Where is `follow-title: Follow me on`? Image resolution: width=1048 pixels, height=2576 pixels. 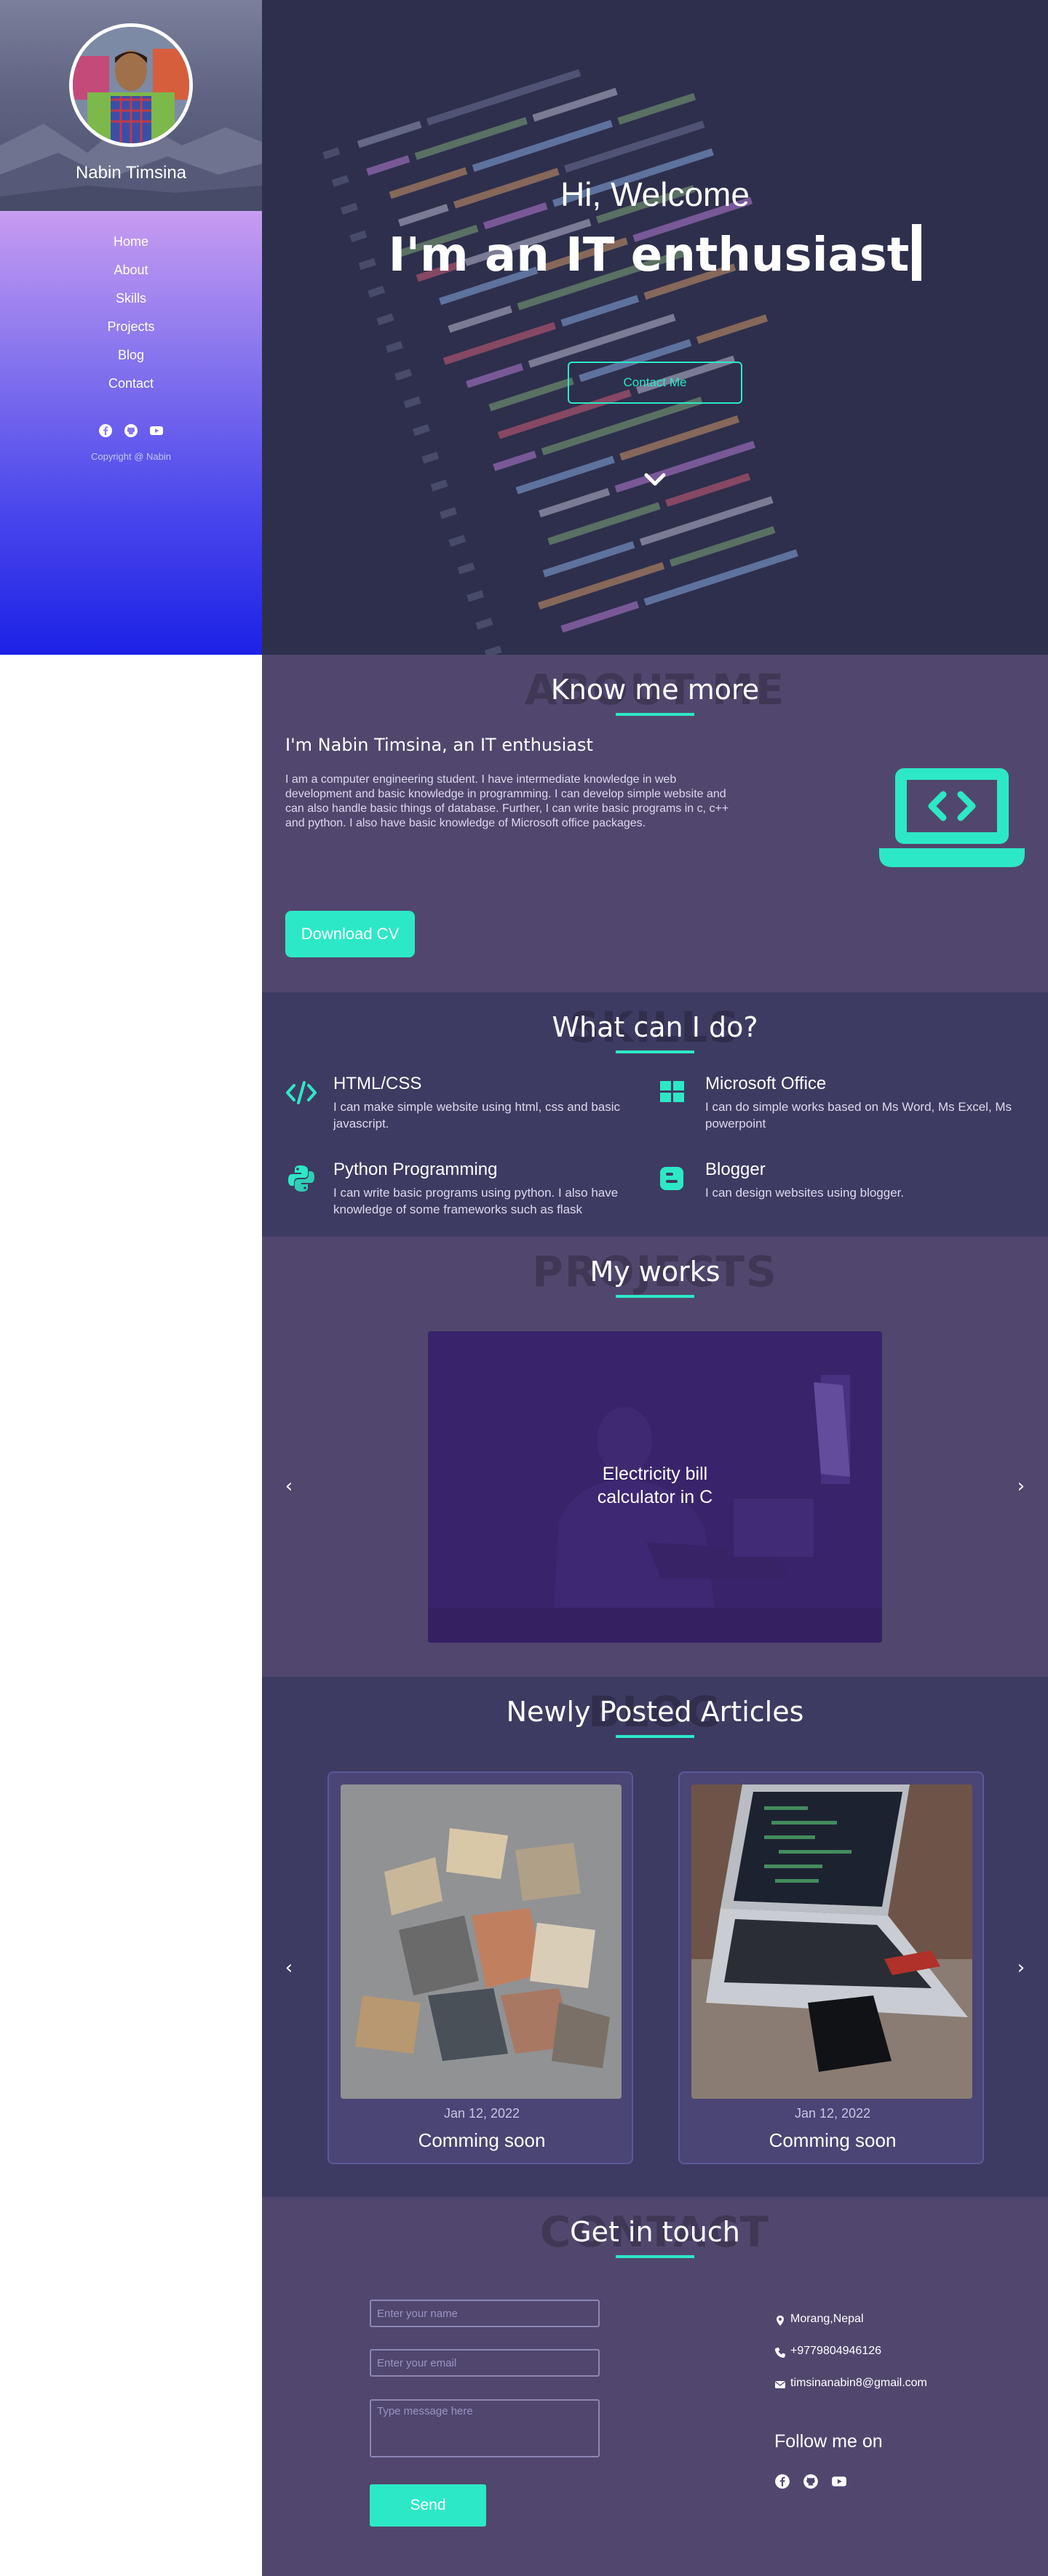
follow-title: Follow me on is located at coordinates (829, 2441).